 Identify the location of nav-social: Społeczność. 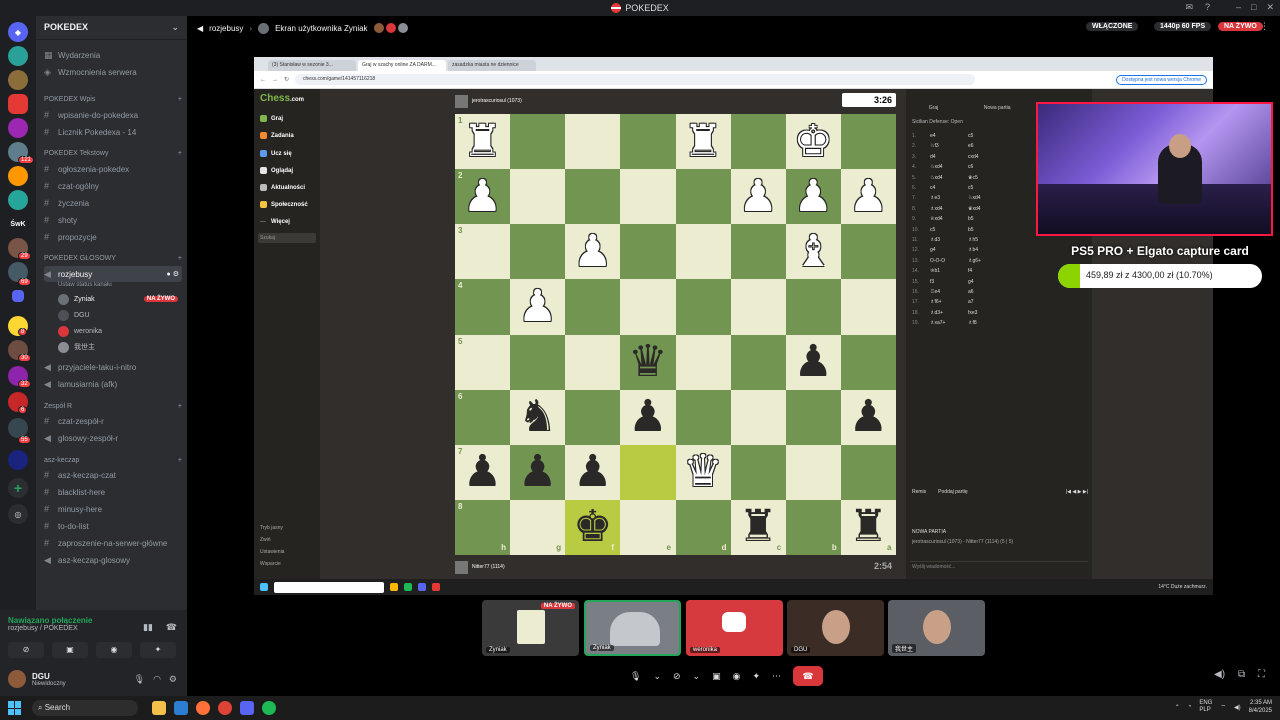
(284, 204).